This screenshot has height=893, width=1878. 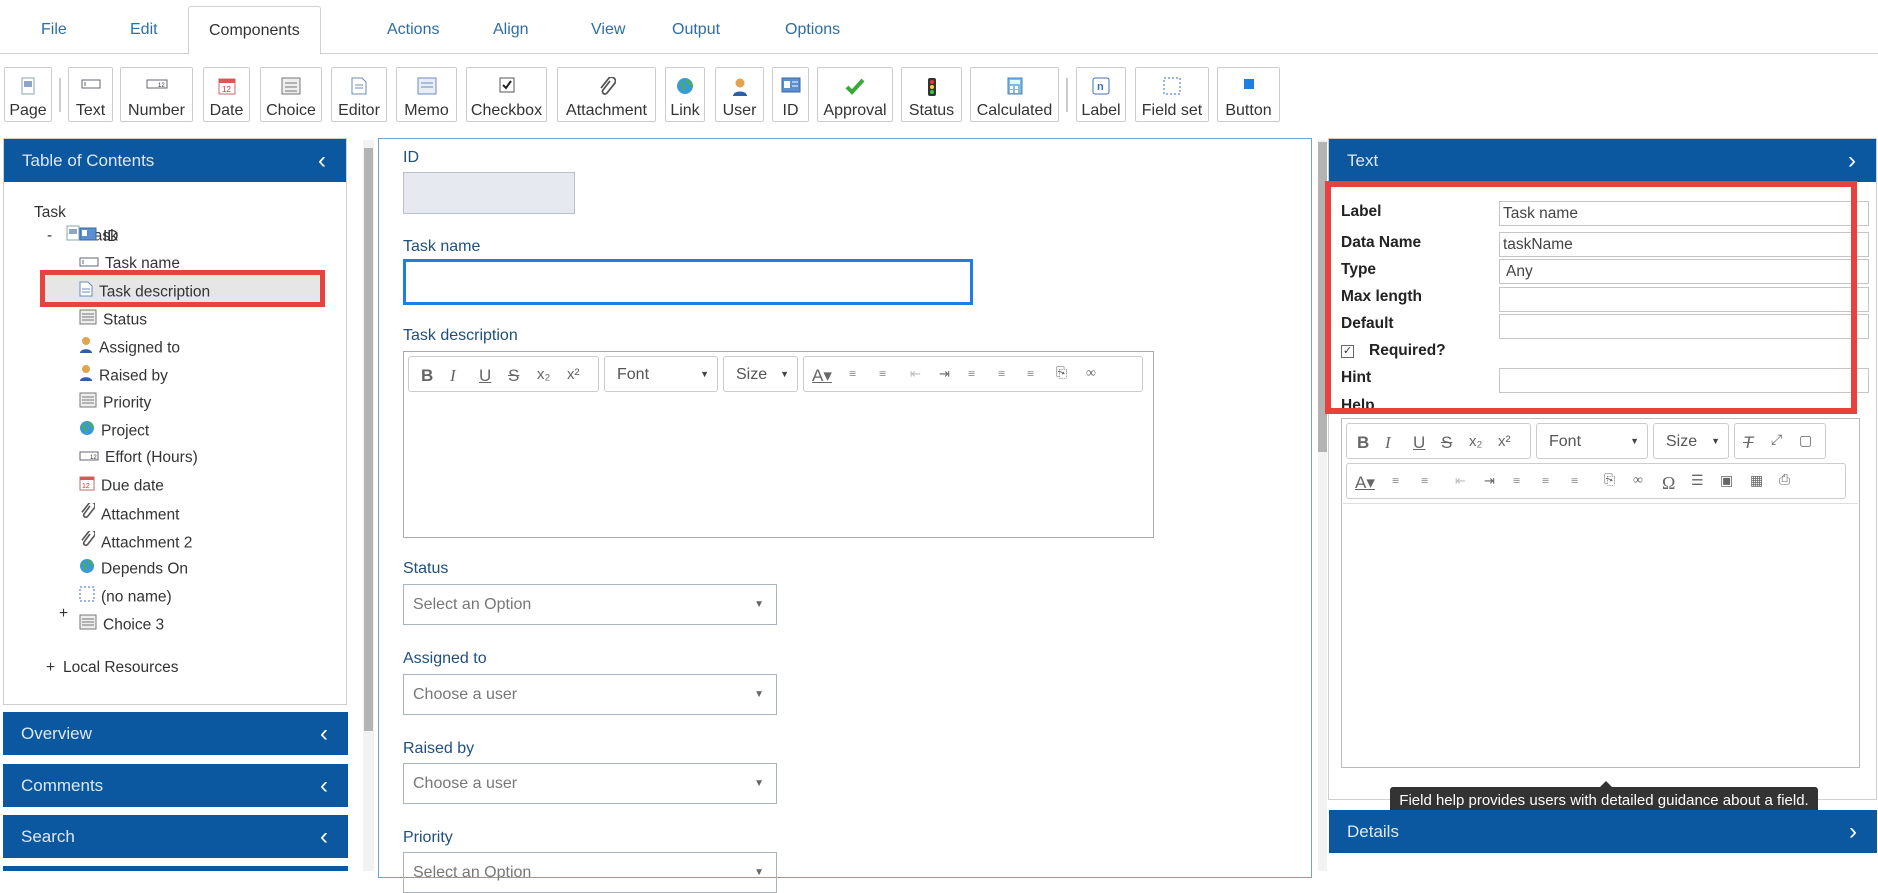 I want to click on details-panel-header: Details ›, so click(x=1603, y=831).